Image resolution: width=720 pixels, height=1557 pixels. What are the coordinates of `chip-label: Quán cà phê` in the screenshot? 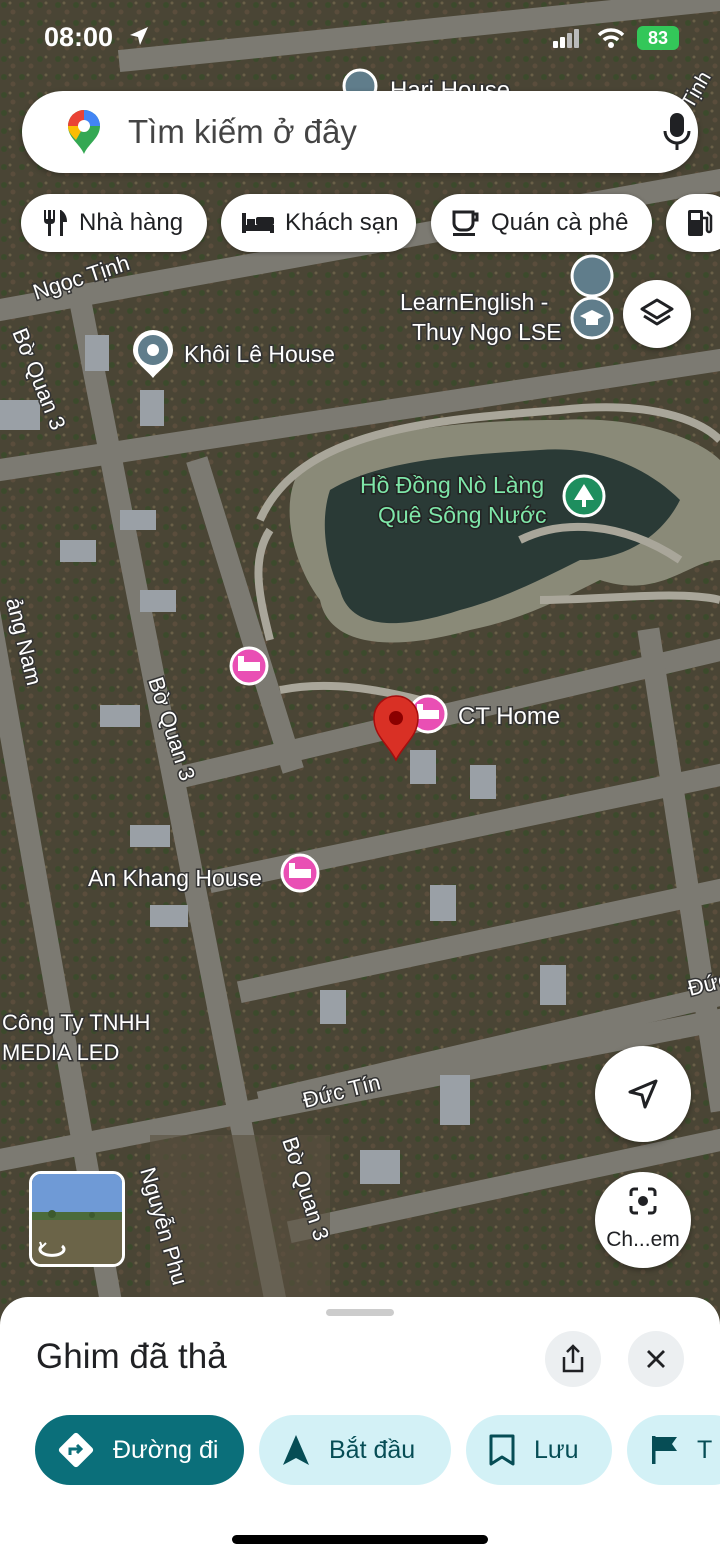 It's located at (560, 222).